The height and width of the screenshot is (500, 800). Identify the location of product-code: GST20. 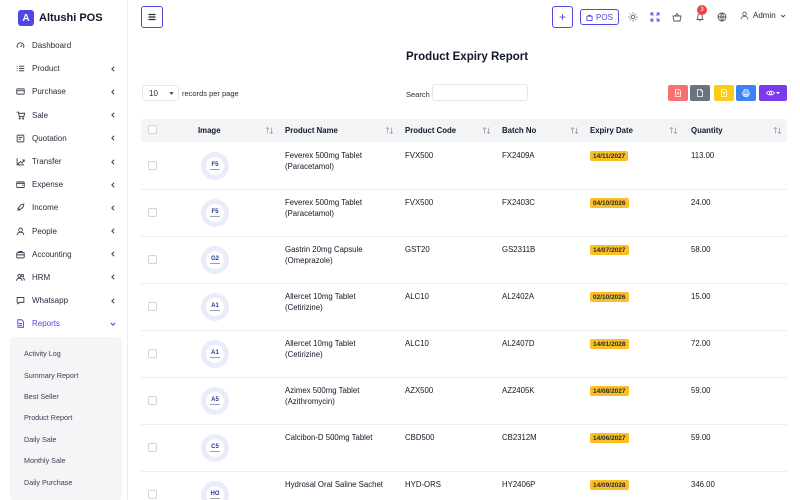
(417, 249).